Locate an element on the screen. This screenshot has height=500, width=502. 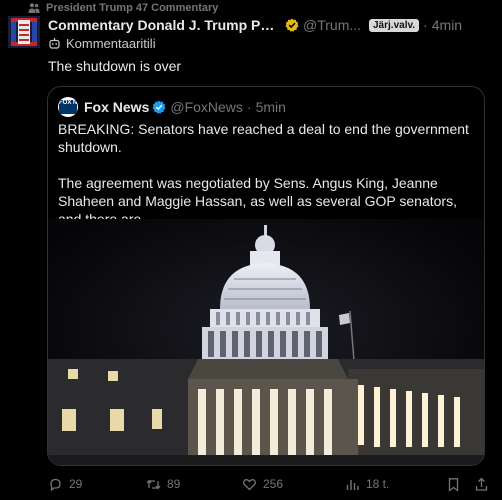
bookmark-icon is located at coordinates (453, 484).